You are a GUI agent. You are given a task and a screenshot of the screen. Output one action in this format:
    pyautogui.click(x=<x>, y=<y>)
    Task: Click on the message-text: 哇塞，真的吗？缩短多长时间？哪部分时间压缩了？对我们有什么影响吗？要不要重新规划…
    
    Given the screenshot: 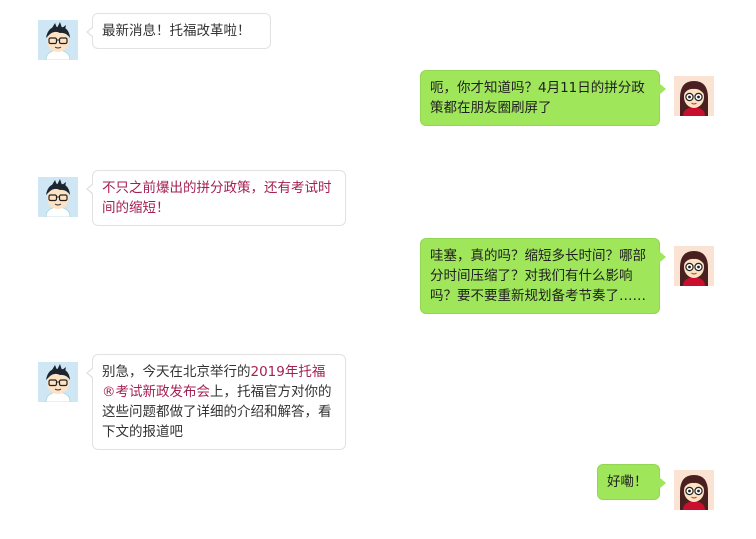 What is the action you would take?
    pyautogui.click(x=538, y=276)
    